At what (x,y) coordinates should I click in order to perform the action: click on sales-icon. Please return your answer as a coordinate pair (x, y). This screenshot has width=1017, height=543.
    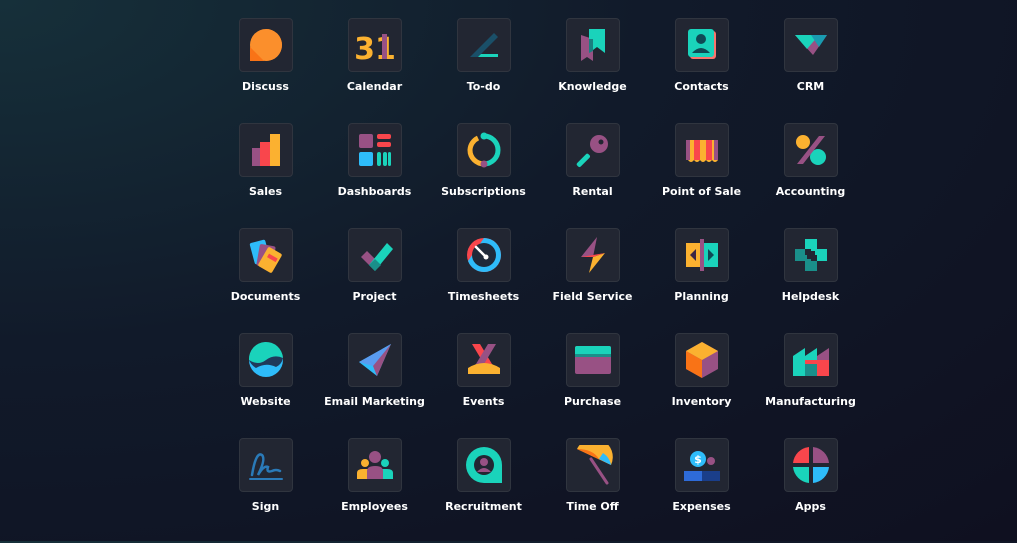
    Looking at the image, I should click on (265, 150).